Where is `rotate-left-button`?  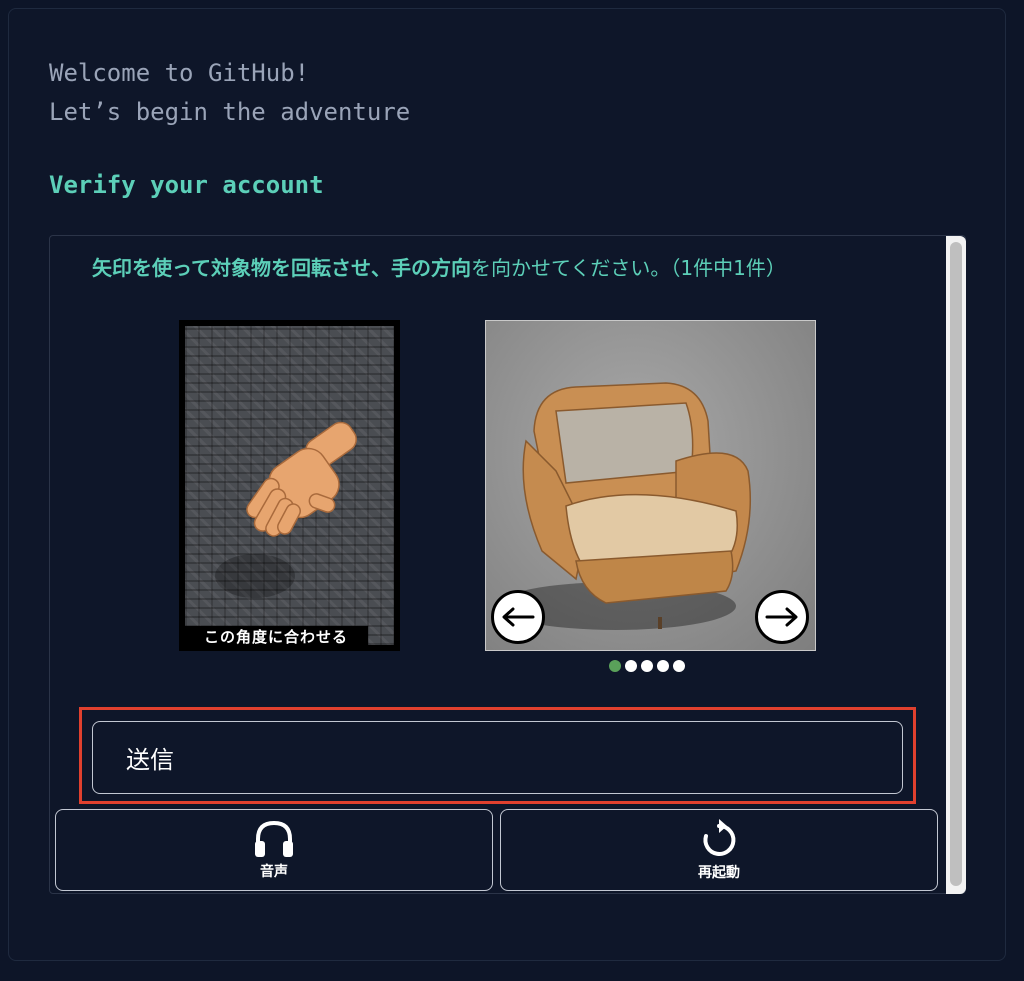 rotate-left-button is located at coordinates (518, 617).